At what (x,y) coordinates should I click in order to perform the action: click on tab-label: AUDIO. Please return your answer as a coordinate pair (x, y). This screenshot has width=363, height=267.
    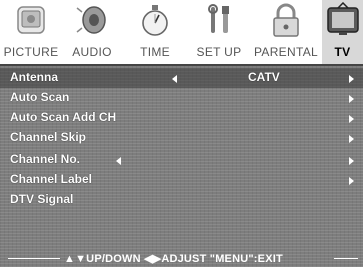
    Looking at the image, I should click on (92, 52).